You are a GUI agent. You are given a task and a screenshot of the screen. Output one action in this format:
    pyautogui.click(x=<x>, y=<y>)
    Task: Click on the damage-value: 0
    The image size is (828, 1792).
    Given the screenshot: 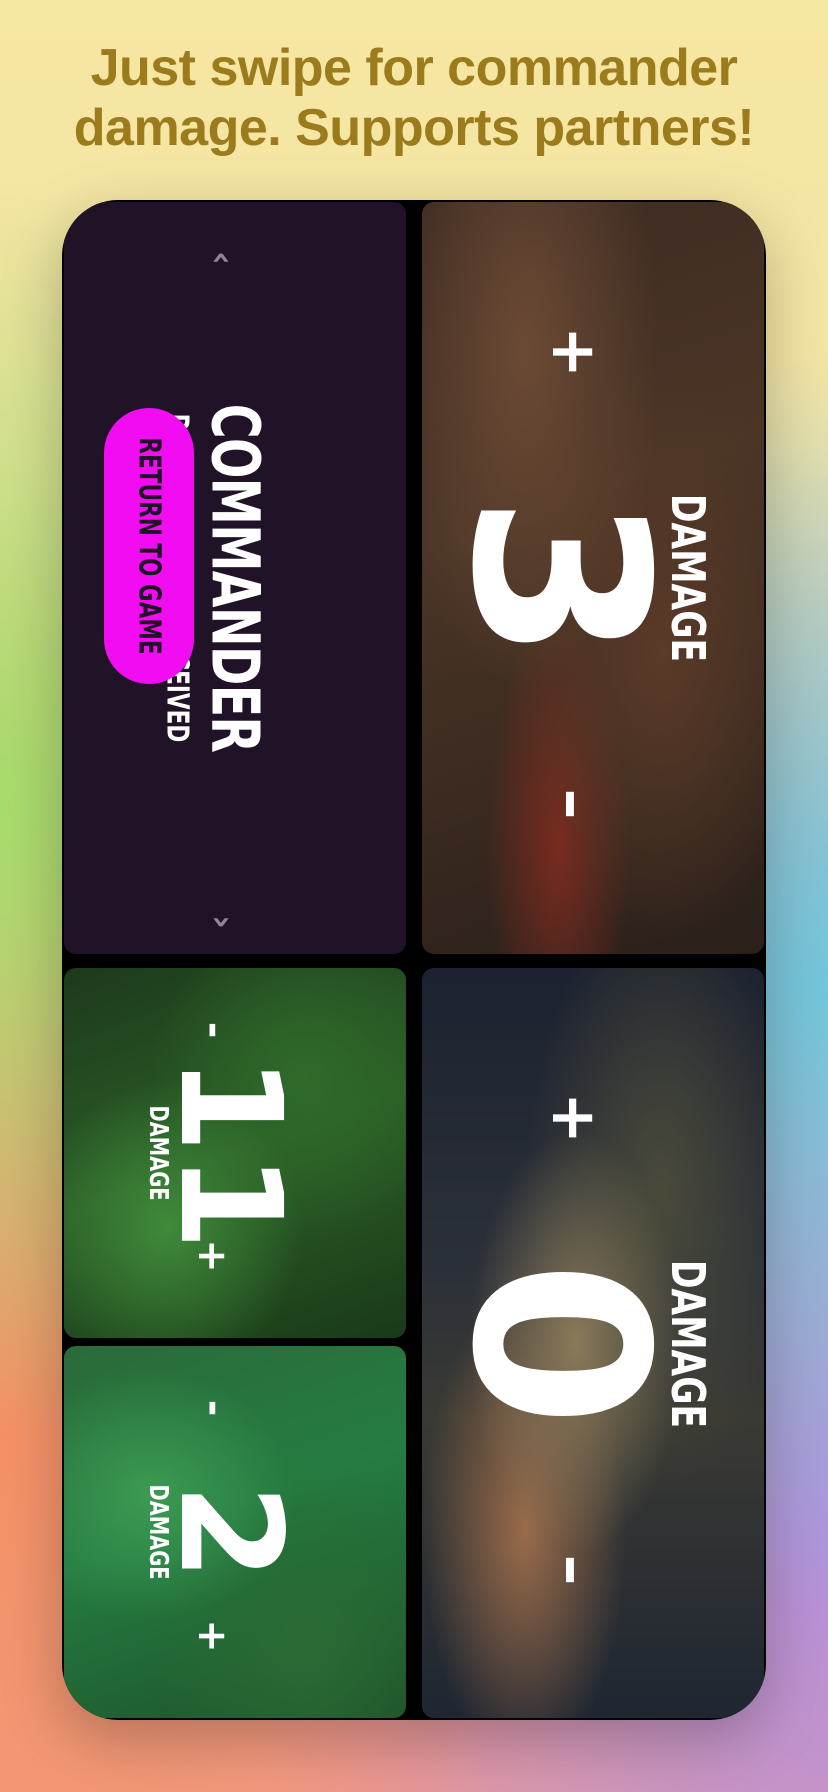 What is the action you would take?
    pyautogui.click(x=560, y=1344)
    